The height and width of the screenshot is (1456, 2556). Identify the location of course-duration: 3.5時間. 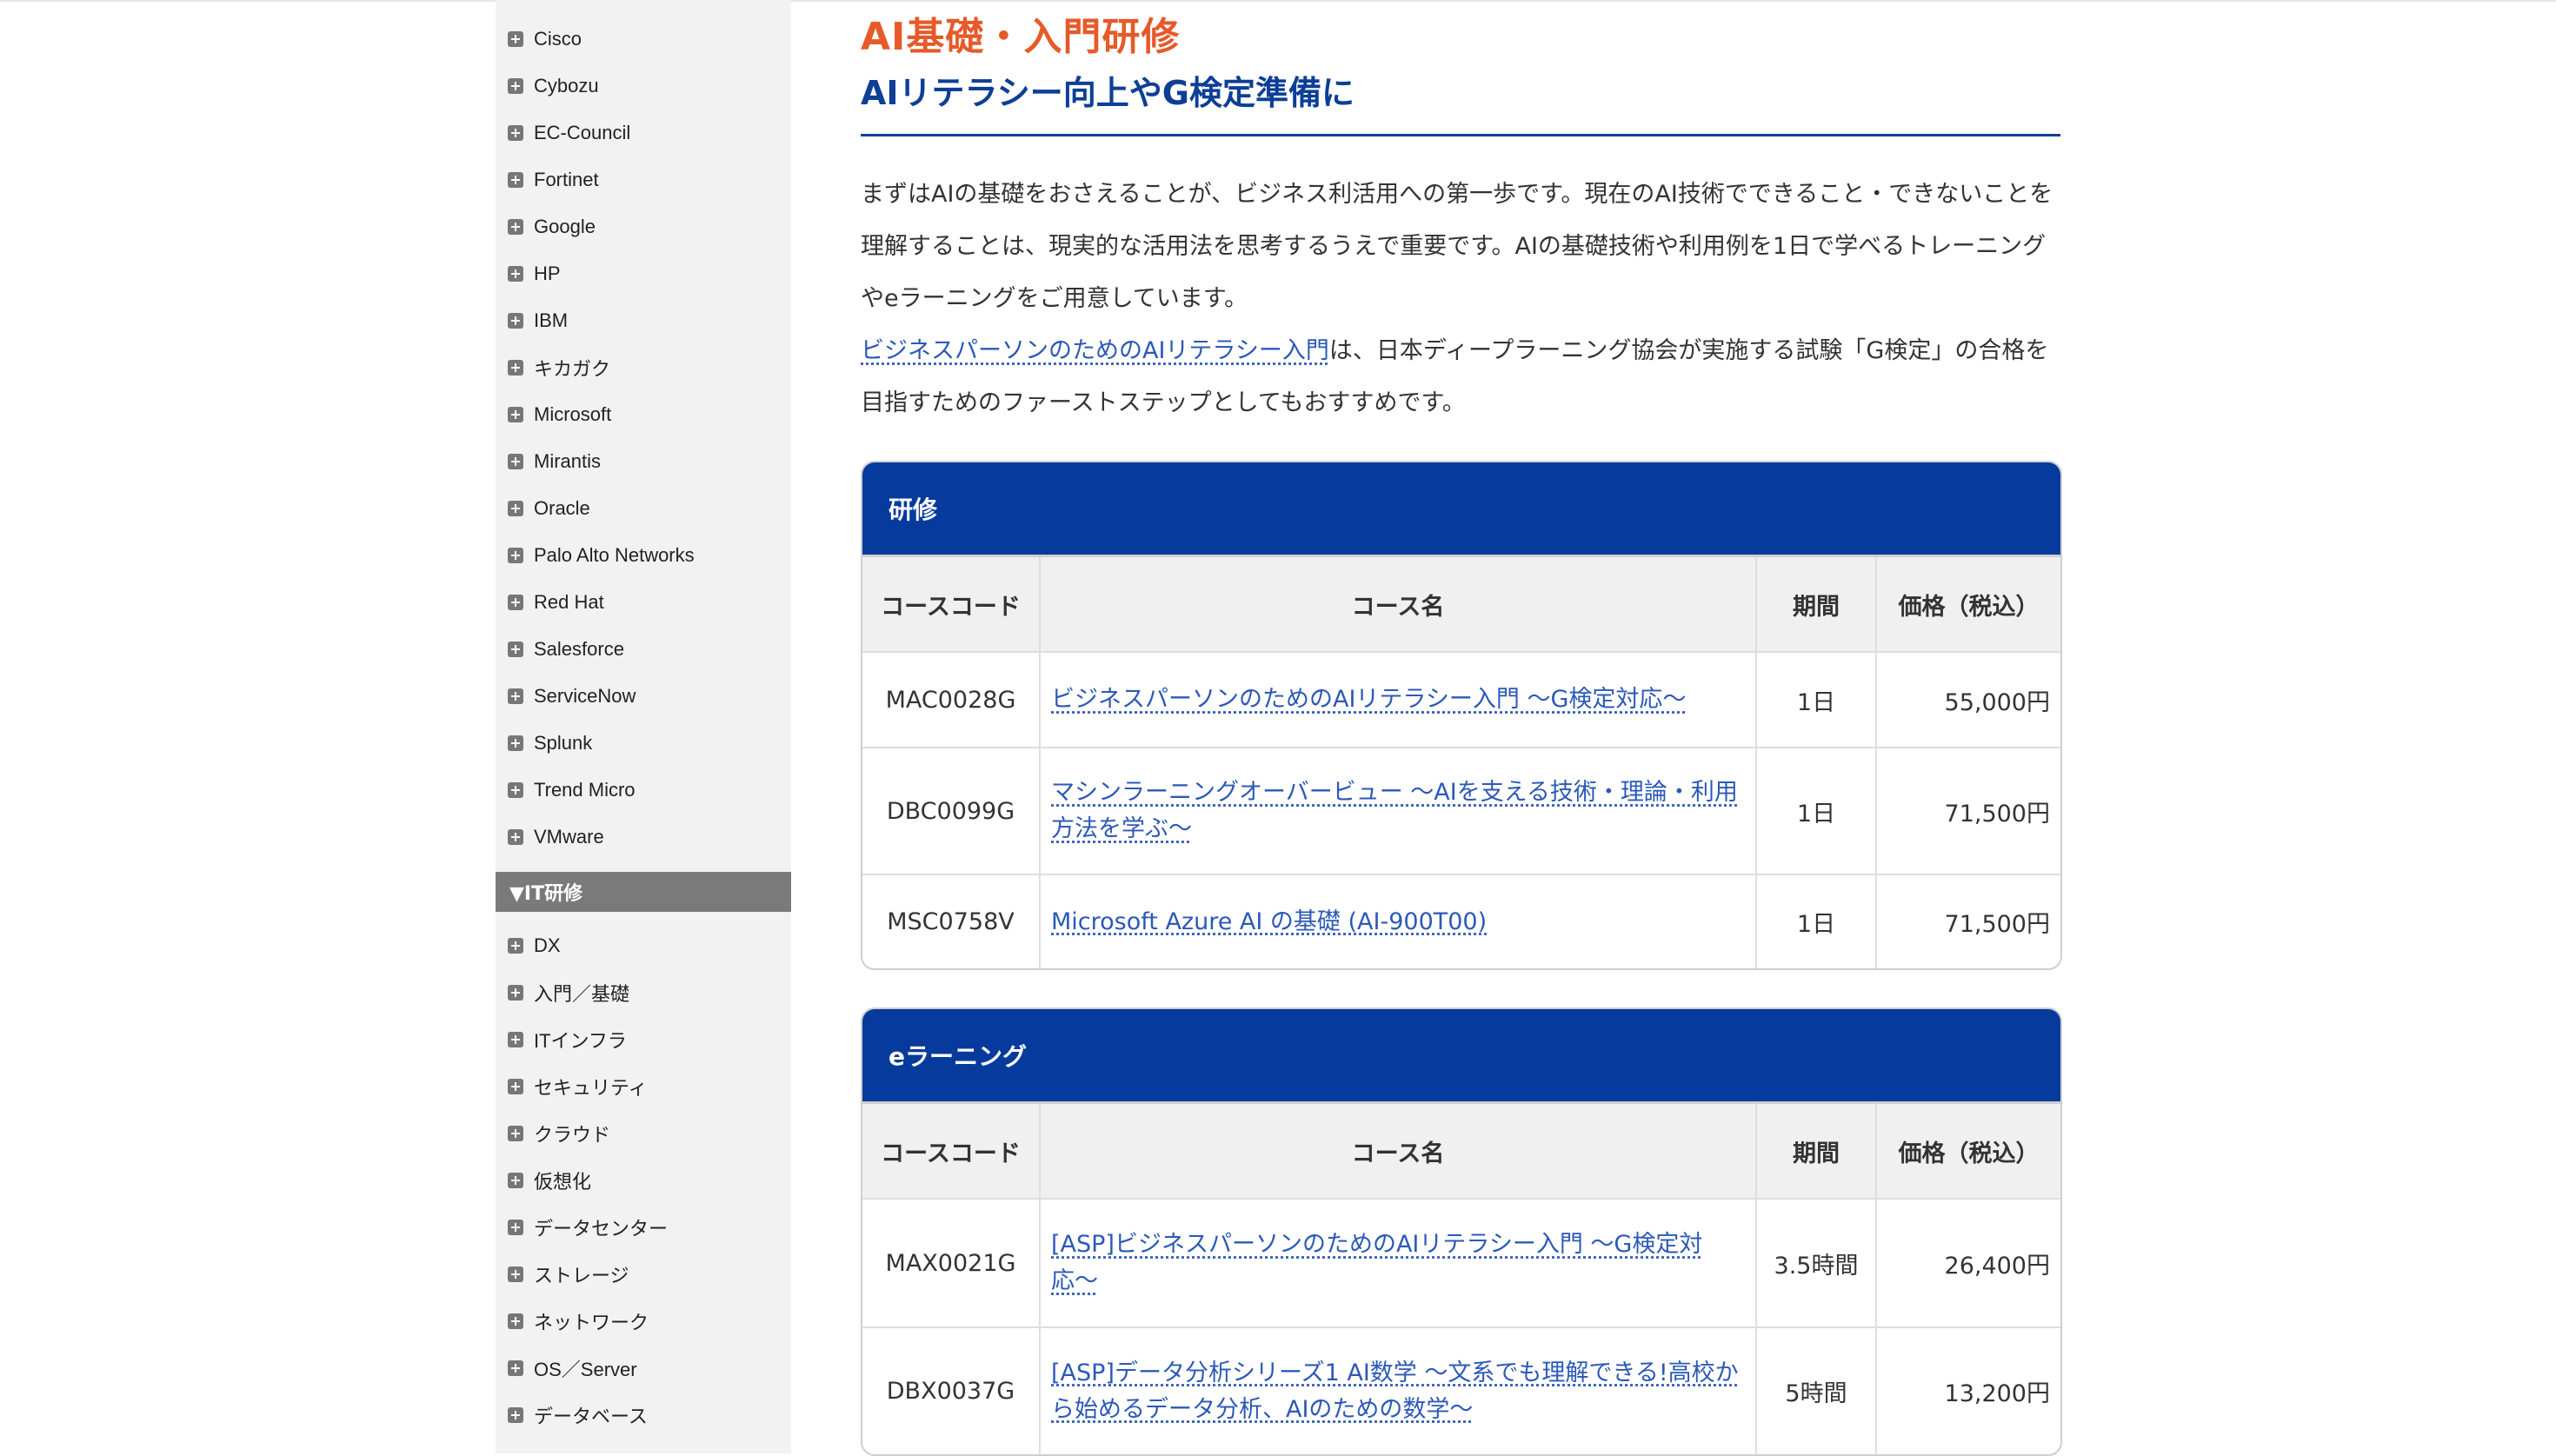
(1816, 1263).